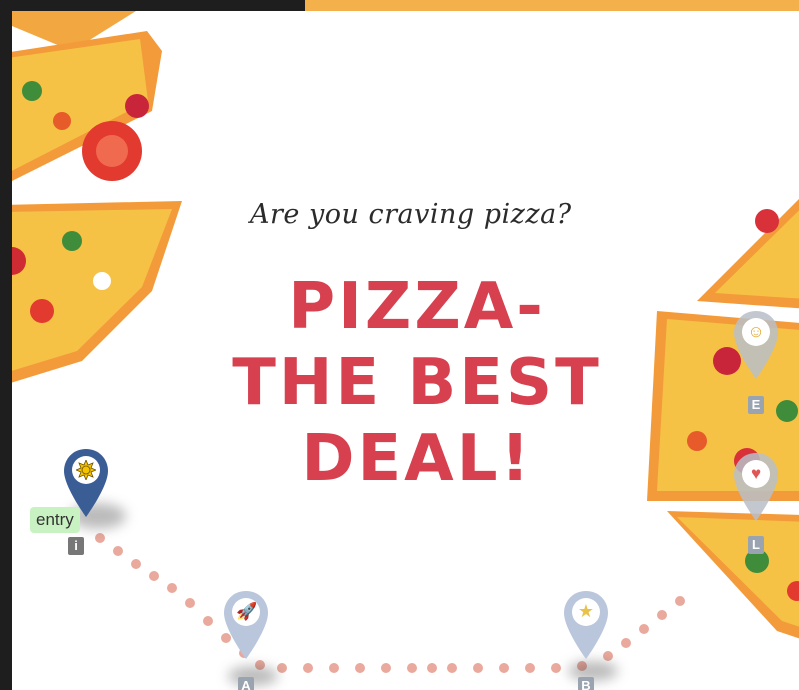 The width and height of the screenshot is (799, 690). I want to click on route-path, so click(390, 603).